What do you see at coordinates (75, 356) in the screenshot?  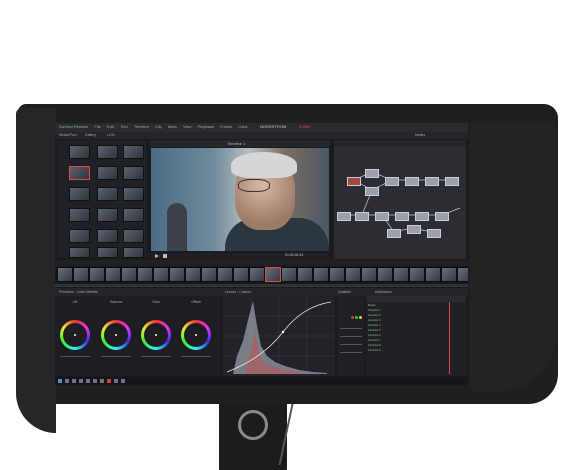 I see `lift-slider` at bounding box center [75, 356].